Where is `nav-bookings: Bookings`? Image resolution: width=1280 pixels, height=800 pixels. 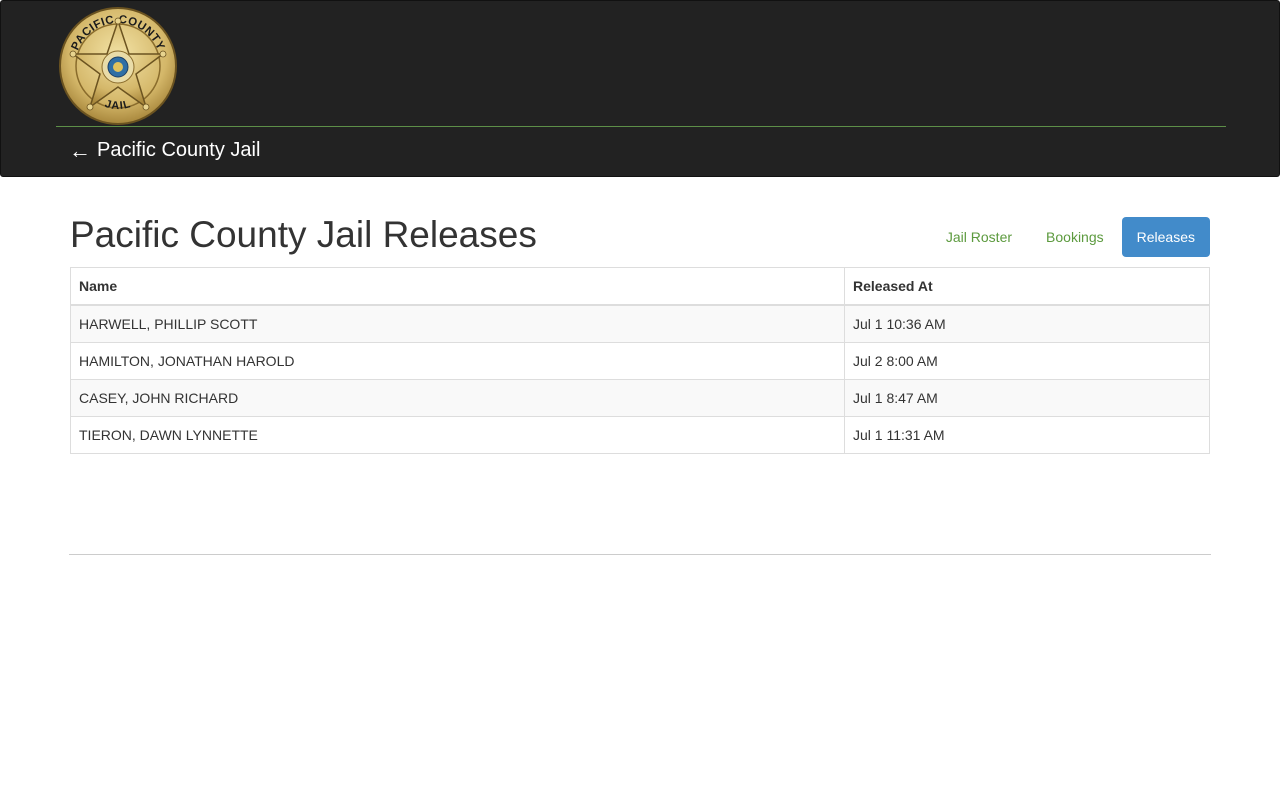
nav-bookings: Bookings is located at coordinates (1075, 237).